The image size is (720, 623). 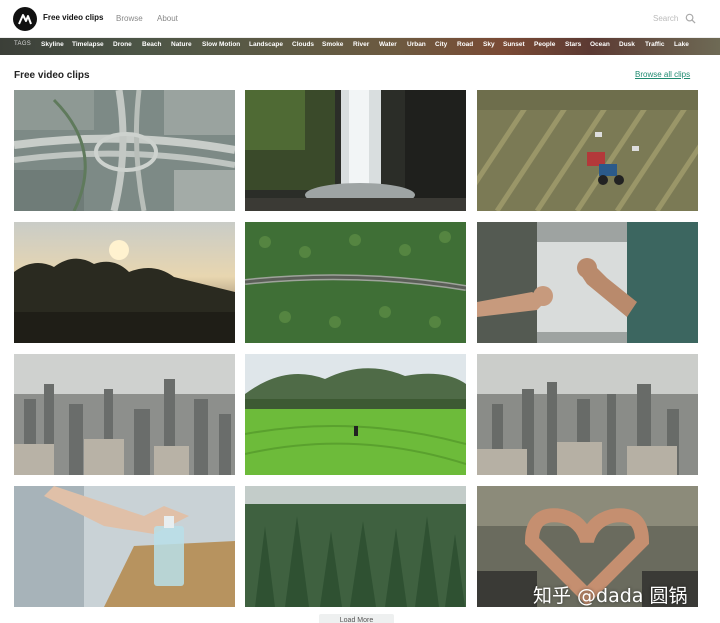 What do you see at coordinates (573, 44) in the screenshot?
I see `tag-stars: Stars` at bounding box center [573, 44].